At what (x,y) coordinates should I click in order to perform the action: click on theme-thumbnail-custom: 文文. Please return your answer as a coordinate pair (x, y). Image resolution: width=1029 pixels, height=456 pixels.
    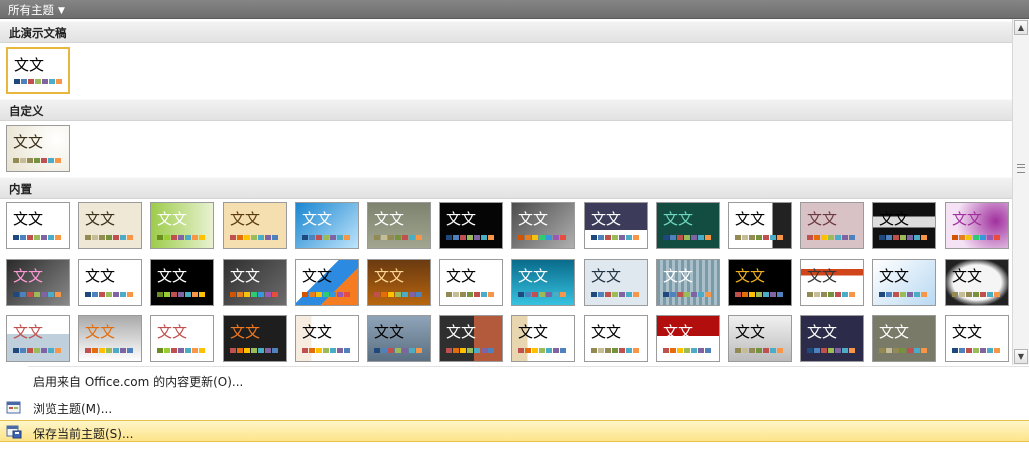
    Looking at the image, I should click on (38, 148).